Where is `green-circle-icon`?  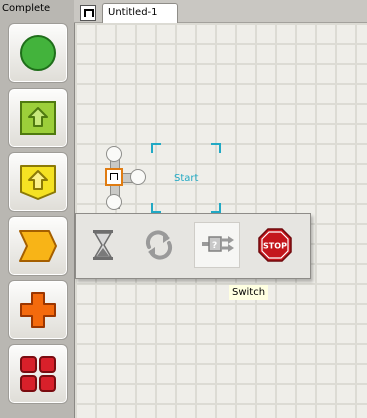
green-circle-icon is located at coordinates (38, 53).